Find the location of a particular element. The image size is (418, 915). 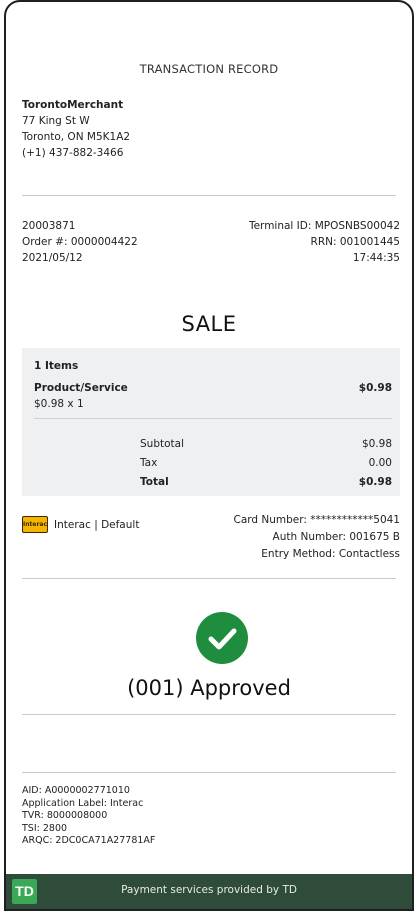

total-value: $0.98 is located at coordinates (375, 482).